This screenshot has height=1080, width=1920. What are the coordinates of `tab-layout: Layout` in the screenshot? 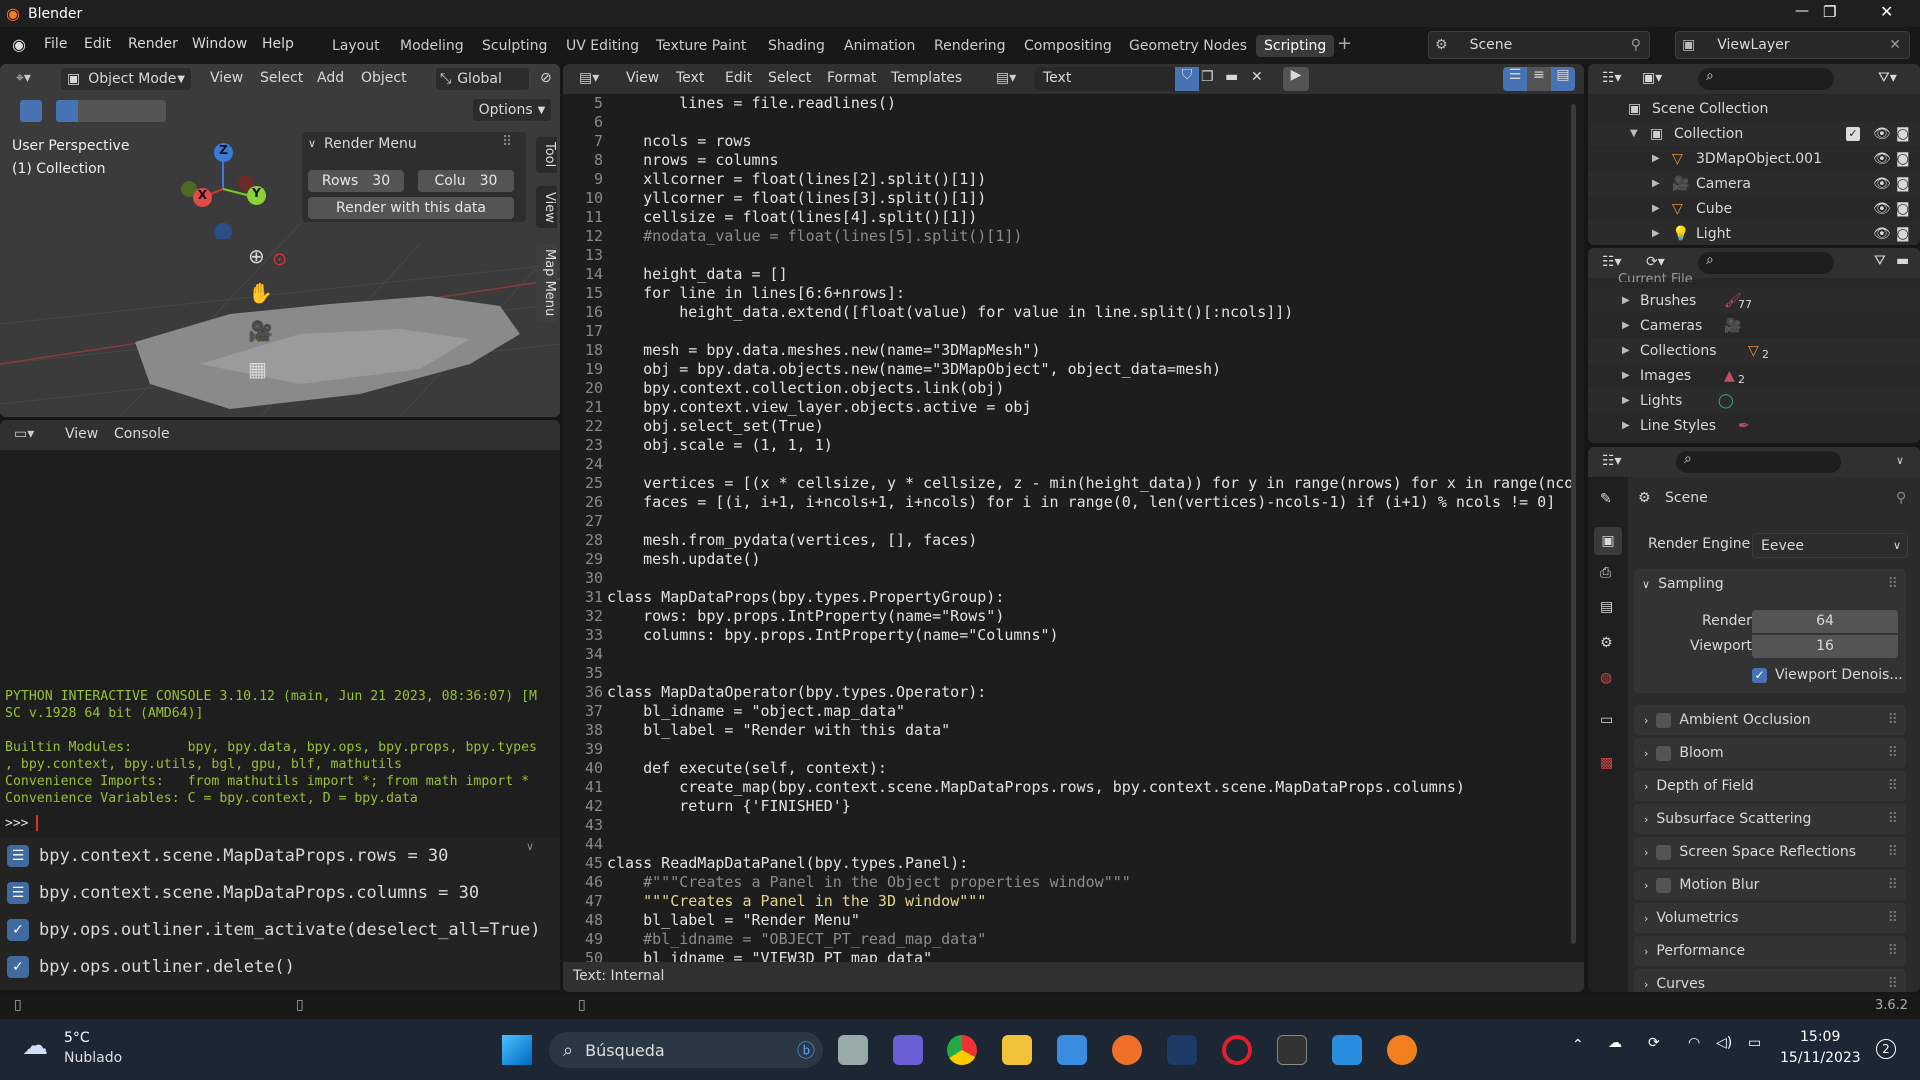 It's located at (356, 46).